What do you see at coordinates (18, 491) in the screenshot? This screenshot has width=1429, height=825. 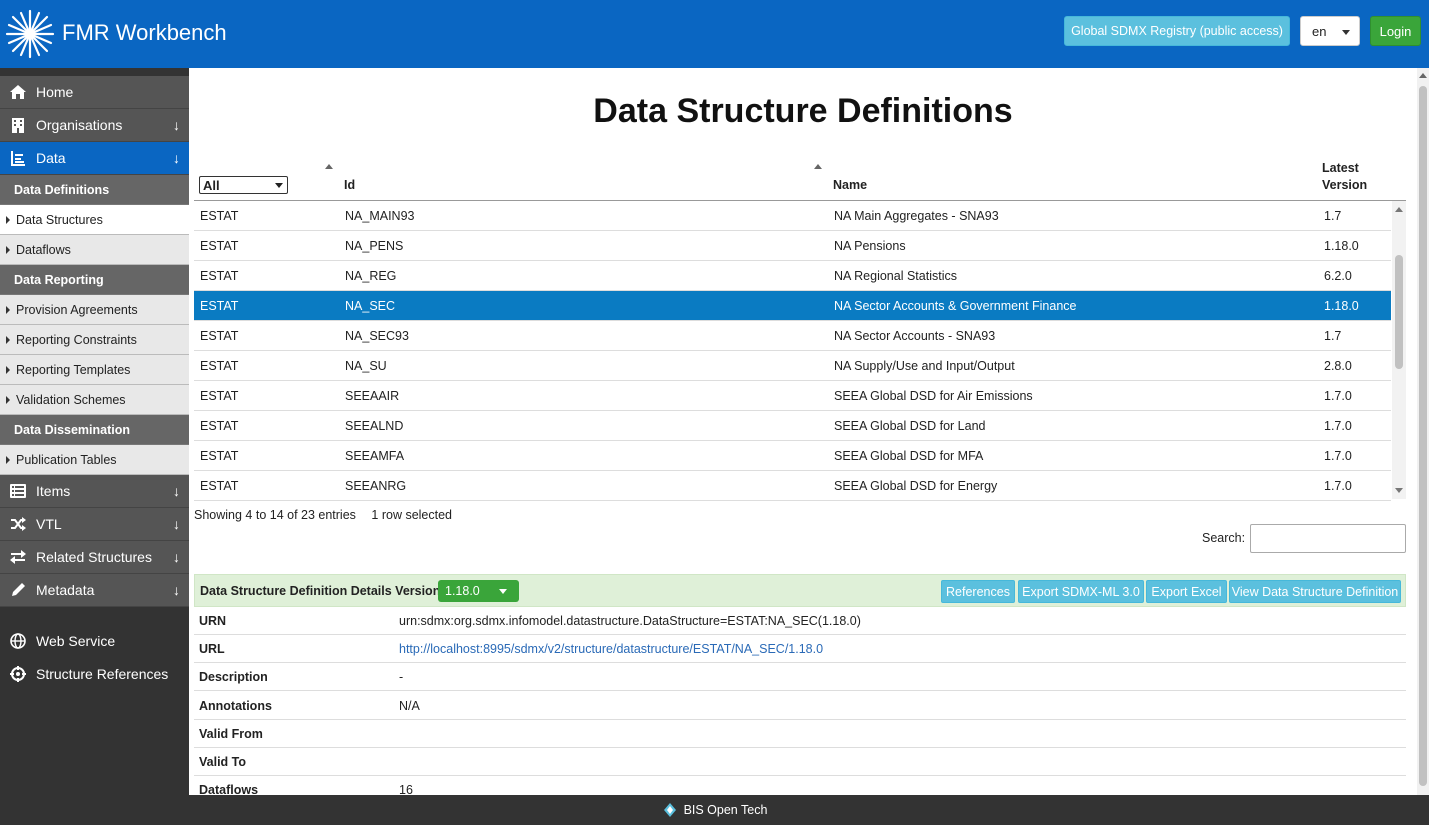 I see `list-icon` at bounding box center [18, 491].